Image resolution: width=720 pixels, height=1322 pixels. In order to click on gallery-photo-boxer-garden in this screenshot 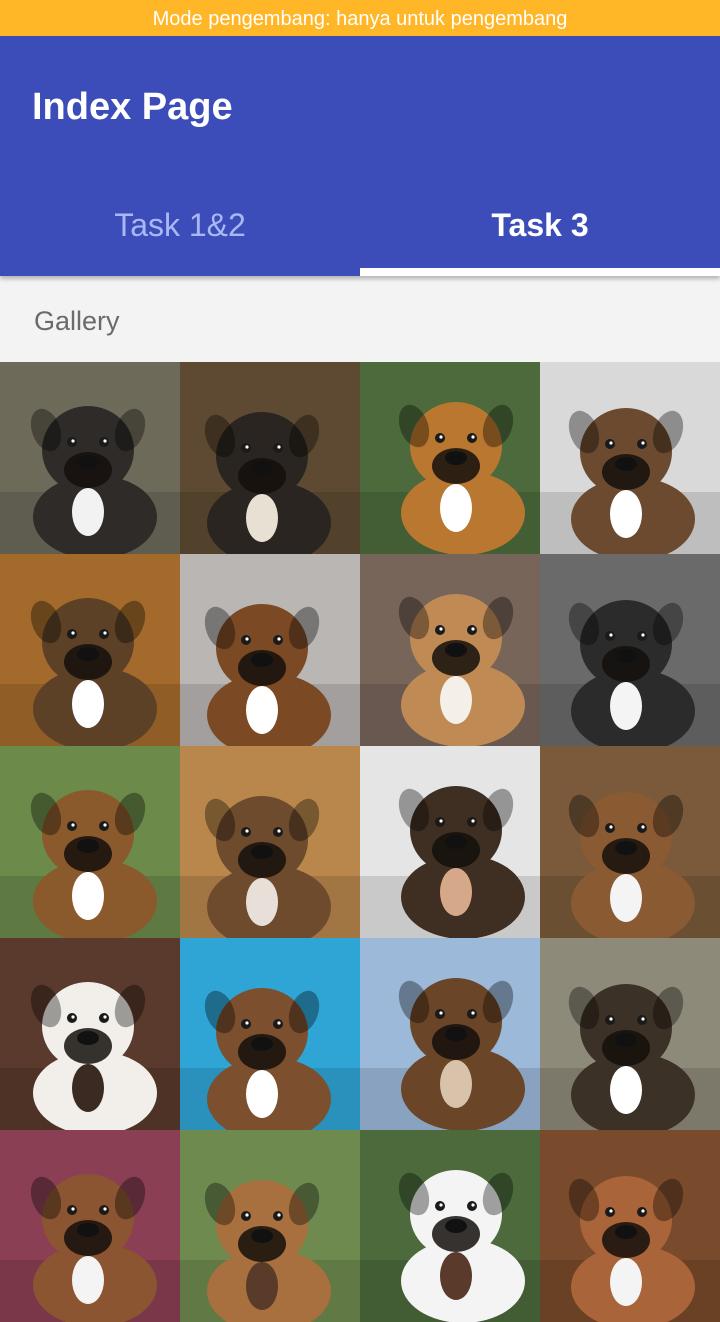, I will do `click(630, 1034)`.